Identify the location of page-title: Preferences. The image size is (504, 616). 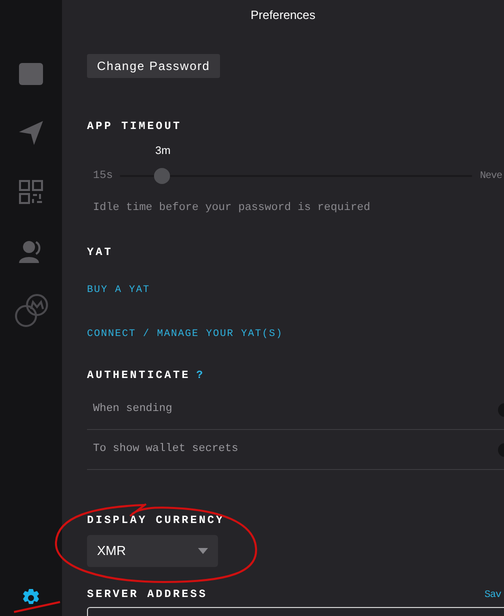
(283, 14).